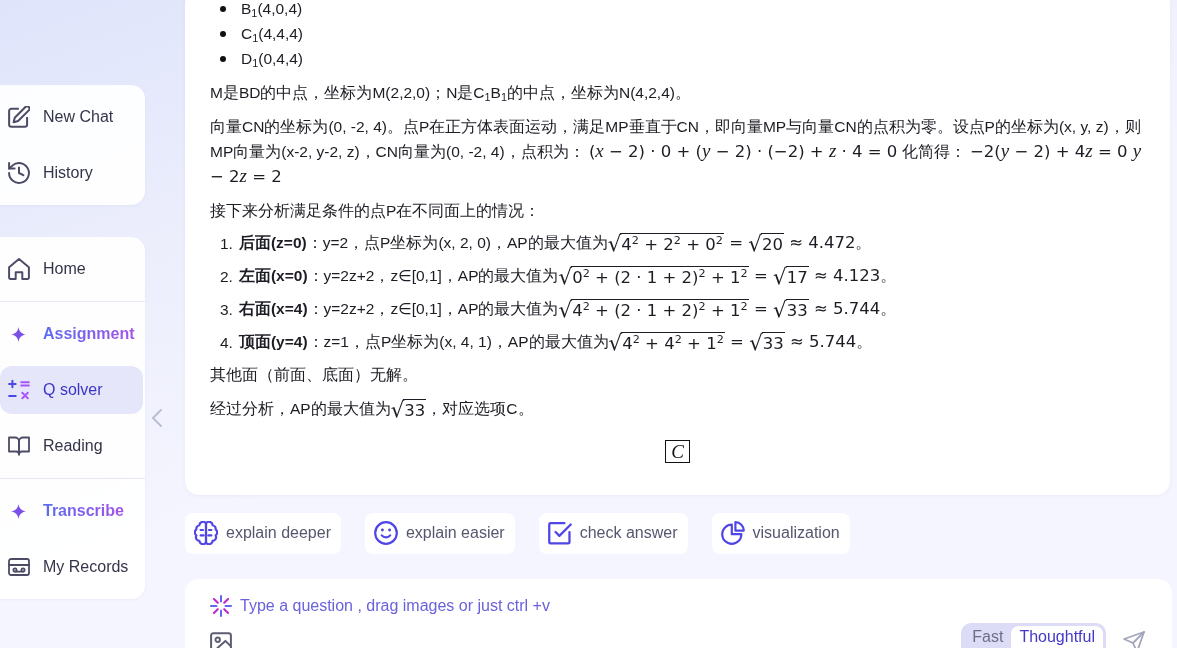 The width and height of the screenshot is (1177, 648). What do you see at coordinates (314, 375) in the screenshot?
I see `paragraph-text: 其他面（前面、底面）无解。` at bounding box center [314, 375].